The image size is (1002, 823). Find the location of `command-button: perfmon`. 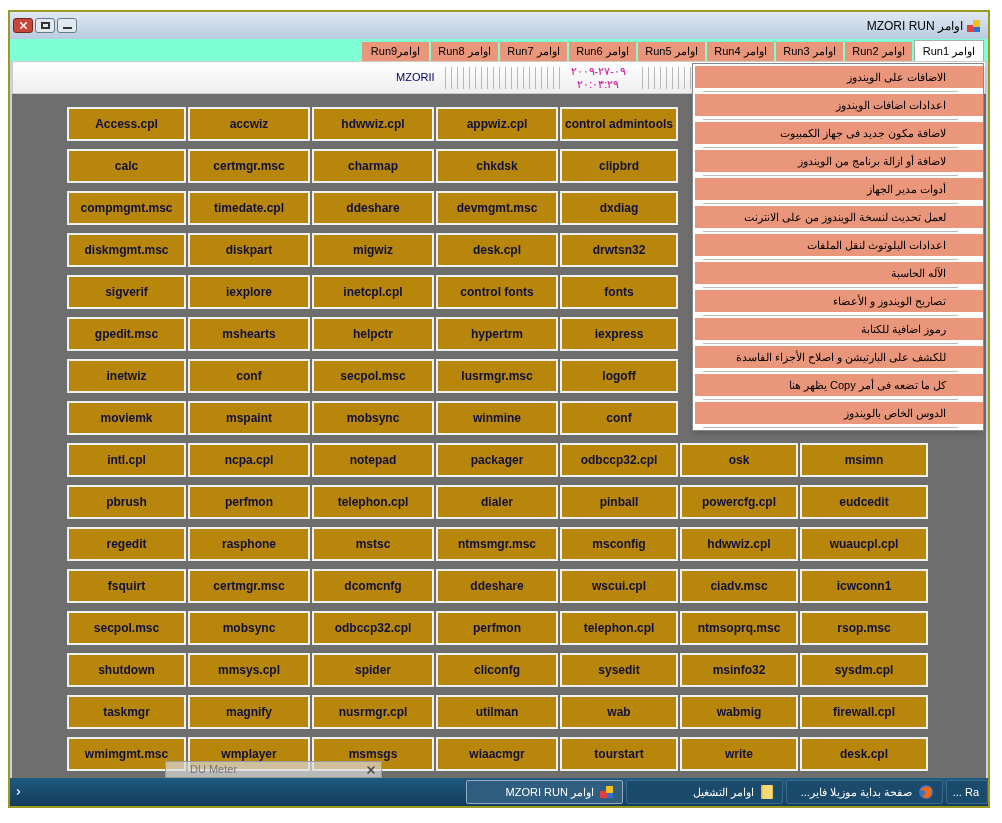

command-button: perfmon is located at coordinates (249, 502).